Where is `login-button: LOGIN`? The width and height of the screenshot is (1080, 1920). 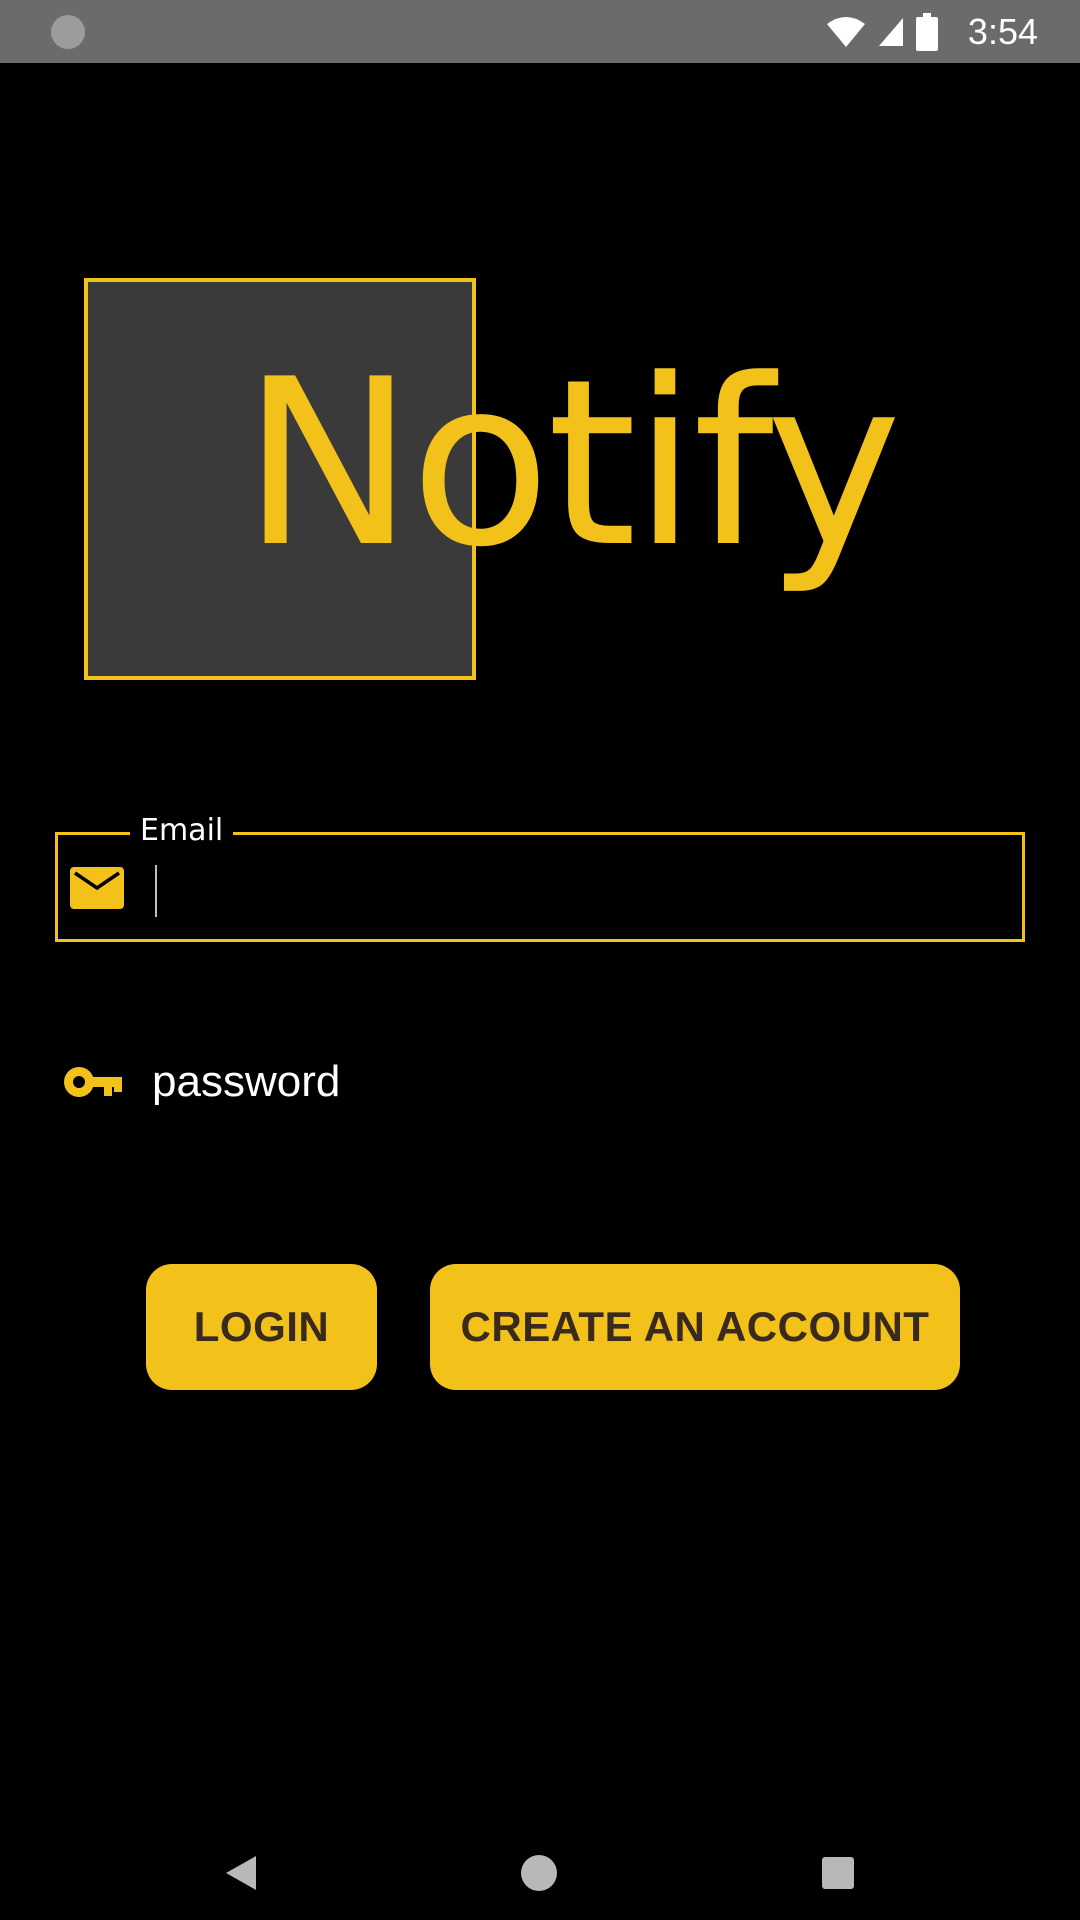 login-button: LOGIN is located at coordinates (261, 1327).